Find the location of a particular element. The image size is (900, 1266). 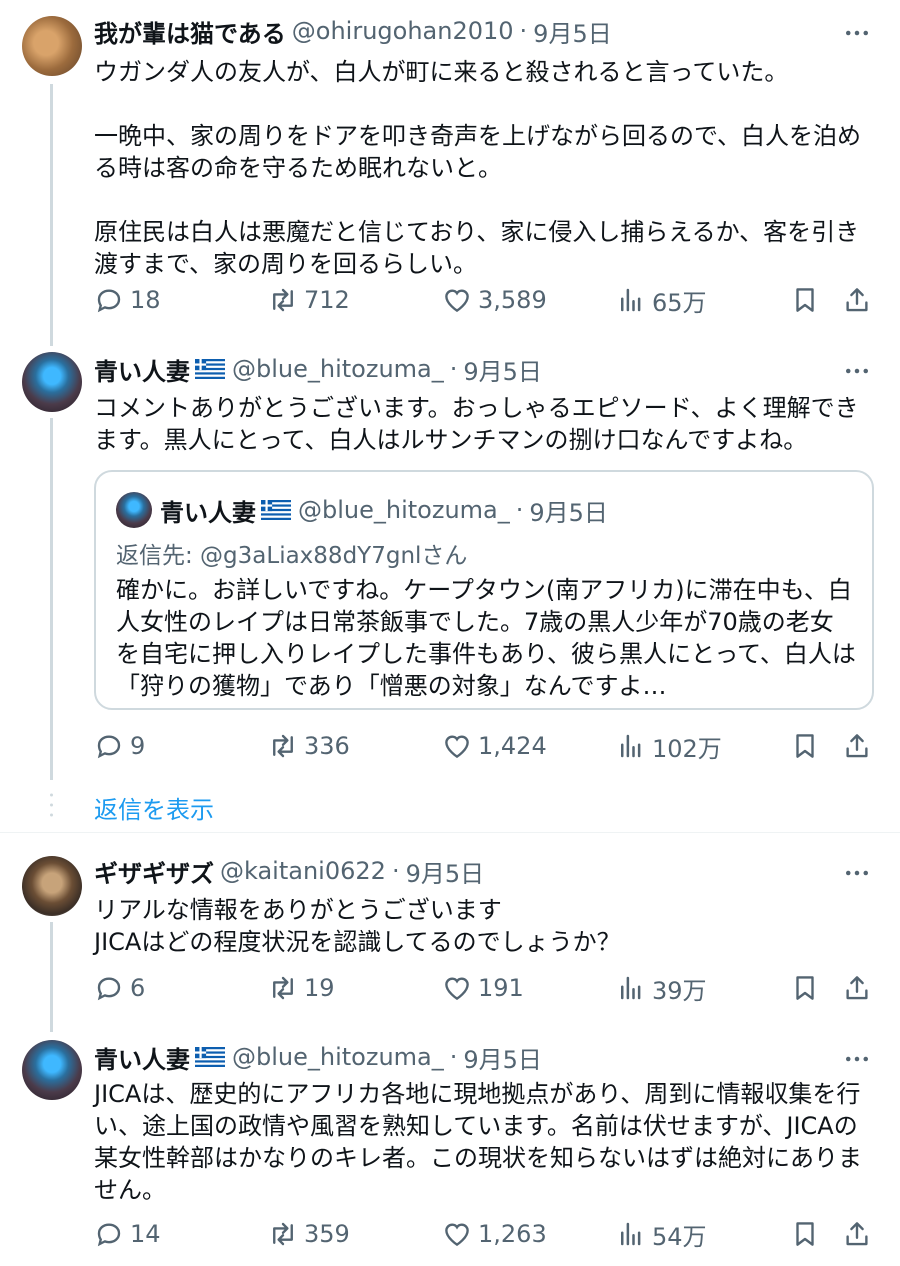

like-button: 191 is located at coordinates (483, 988).